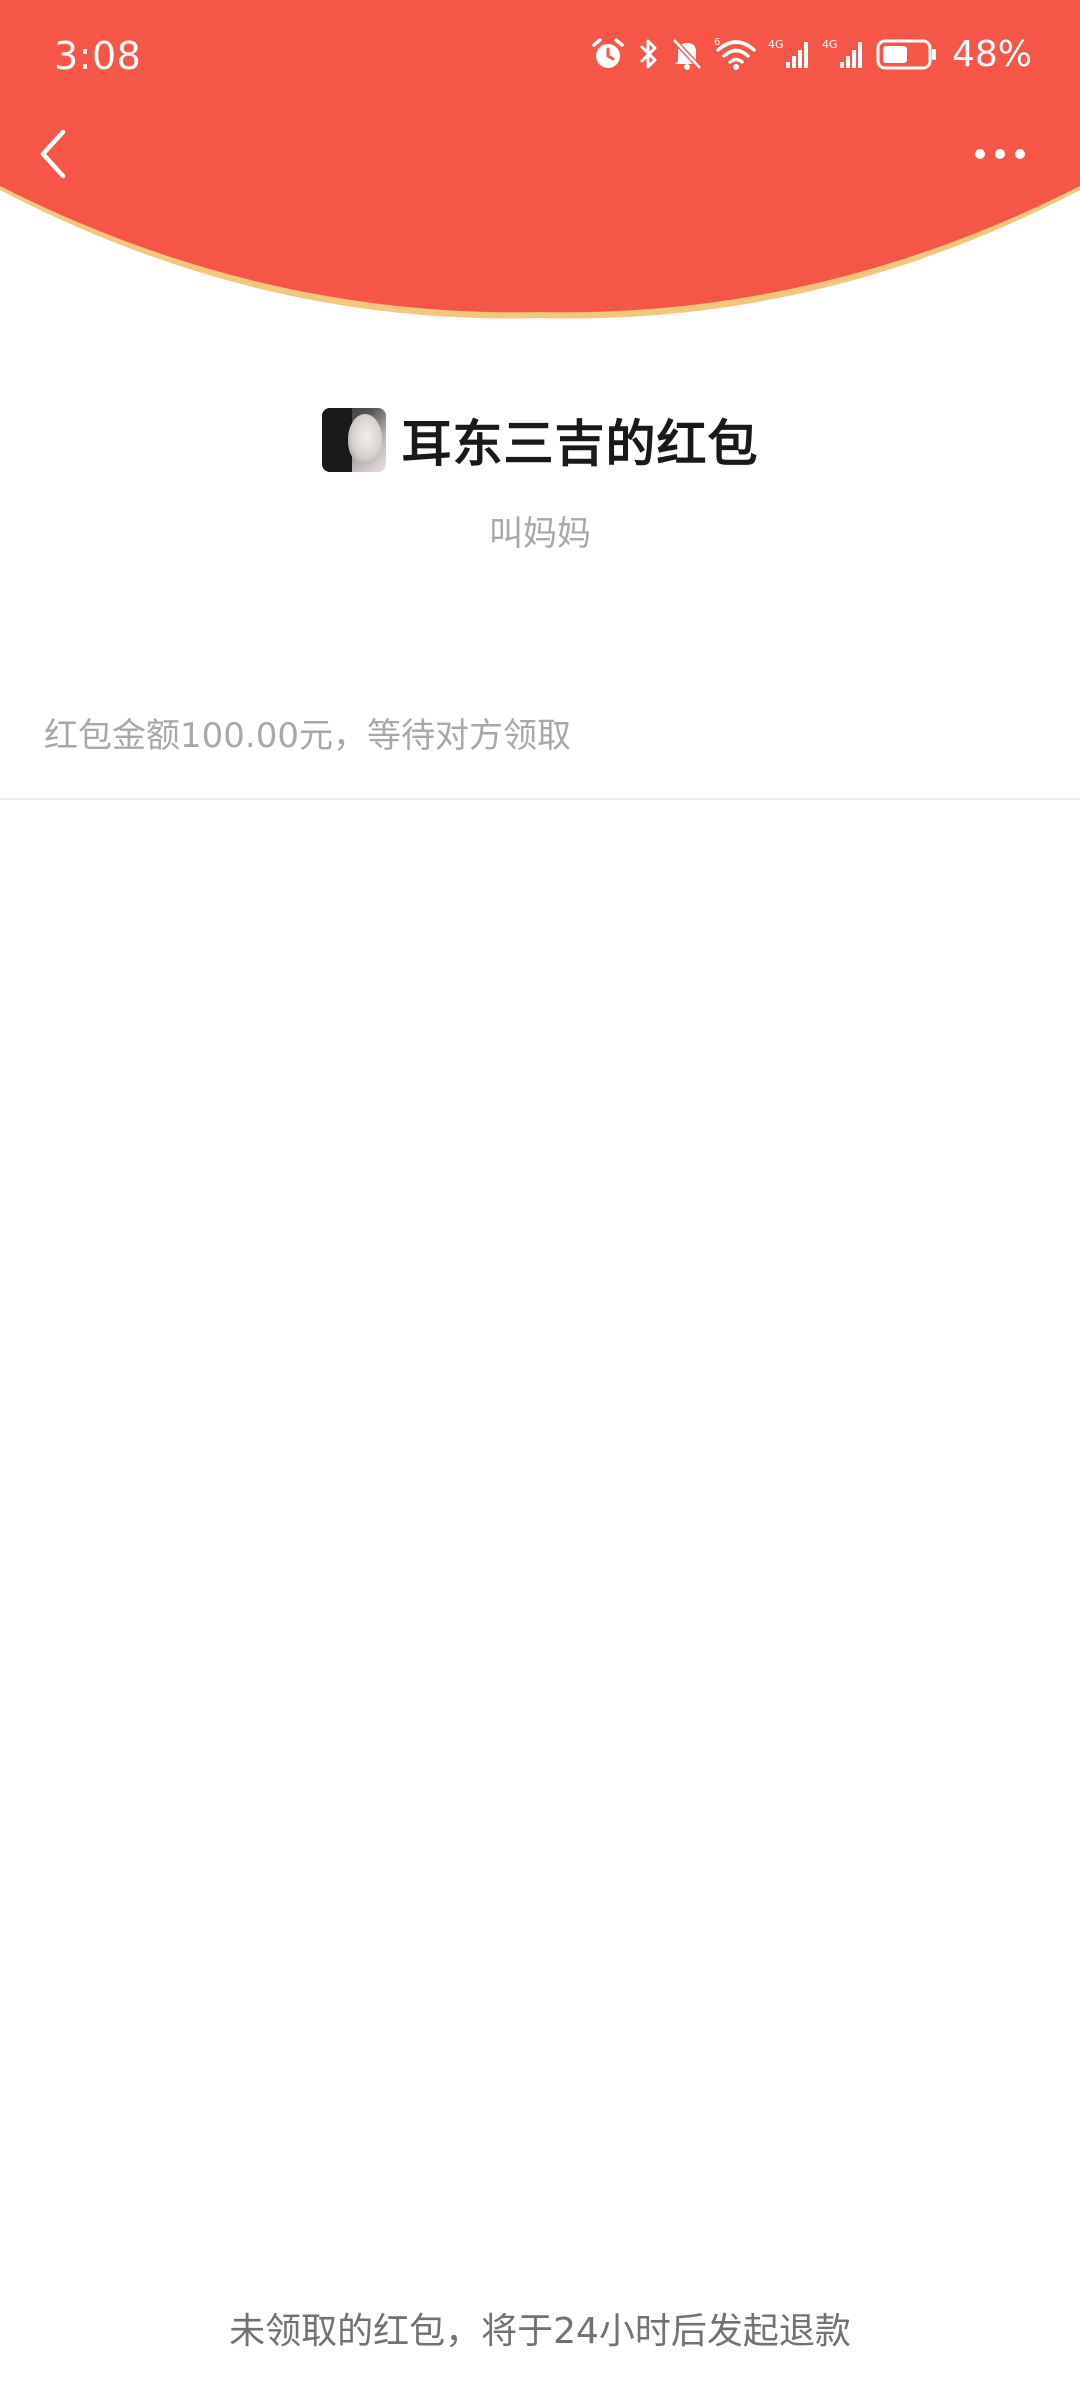 The image size is (1080, 2382). Describe the element at coordinates (540, 534) in the screenshot. I see `greeting-message: 叫妈妈` at that location.